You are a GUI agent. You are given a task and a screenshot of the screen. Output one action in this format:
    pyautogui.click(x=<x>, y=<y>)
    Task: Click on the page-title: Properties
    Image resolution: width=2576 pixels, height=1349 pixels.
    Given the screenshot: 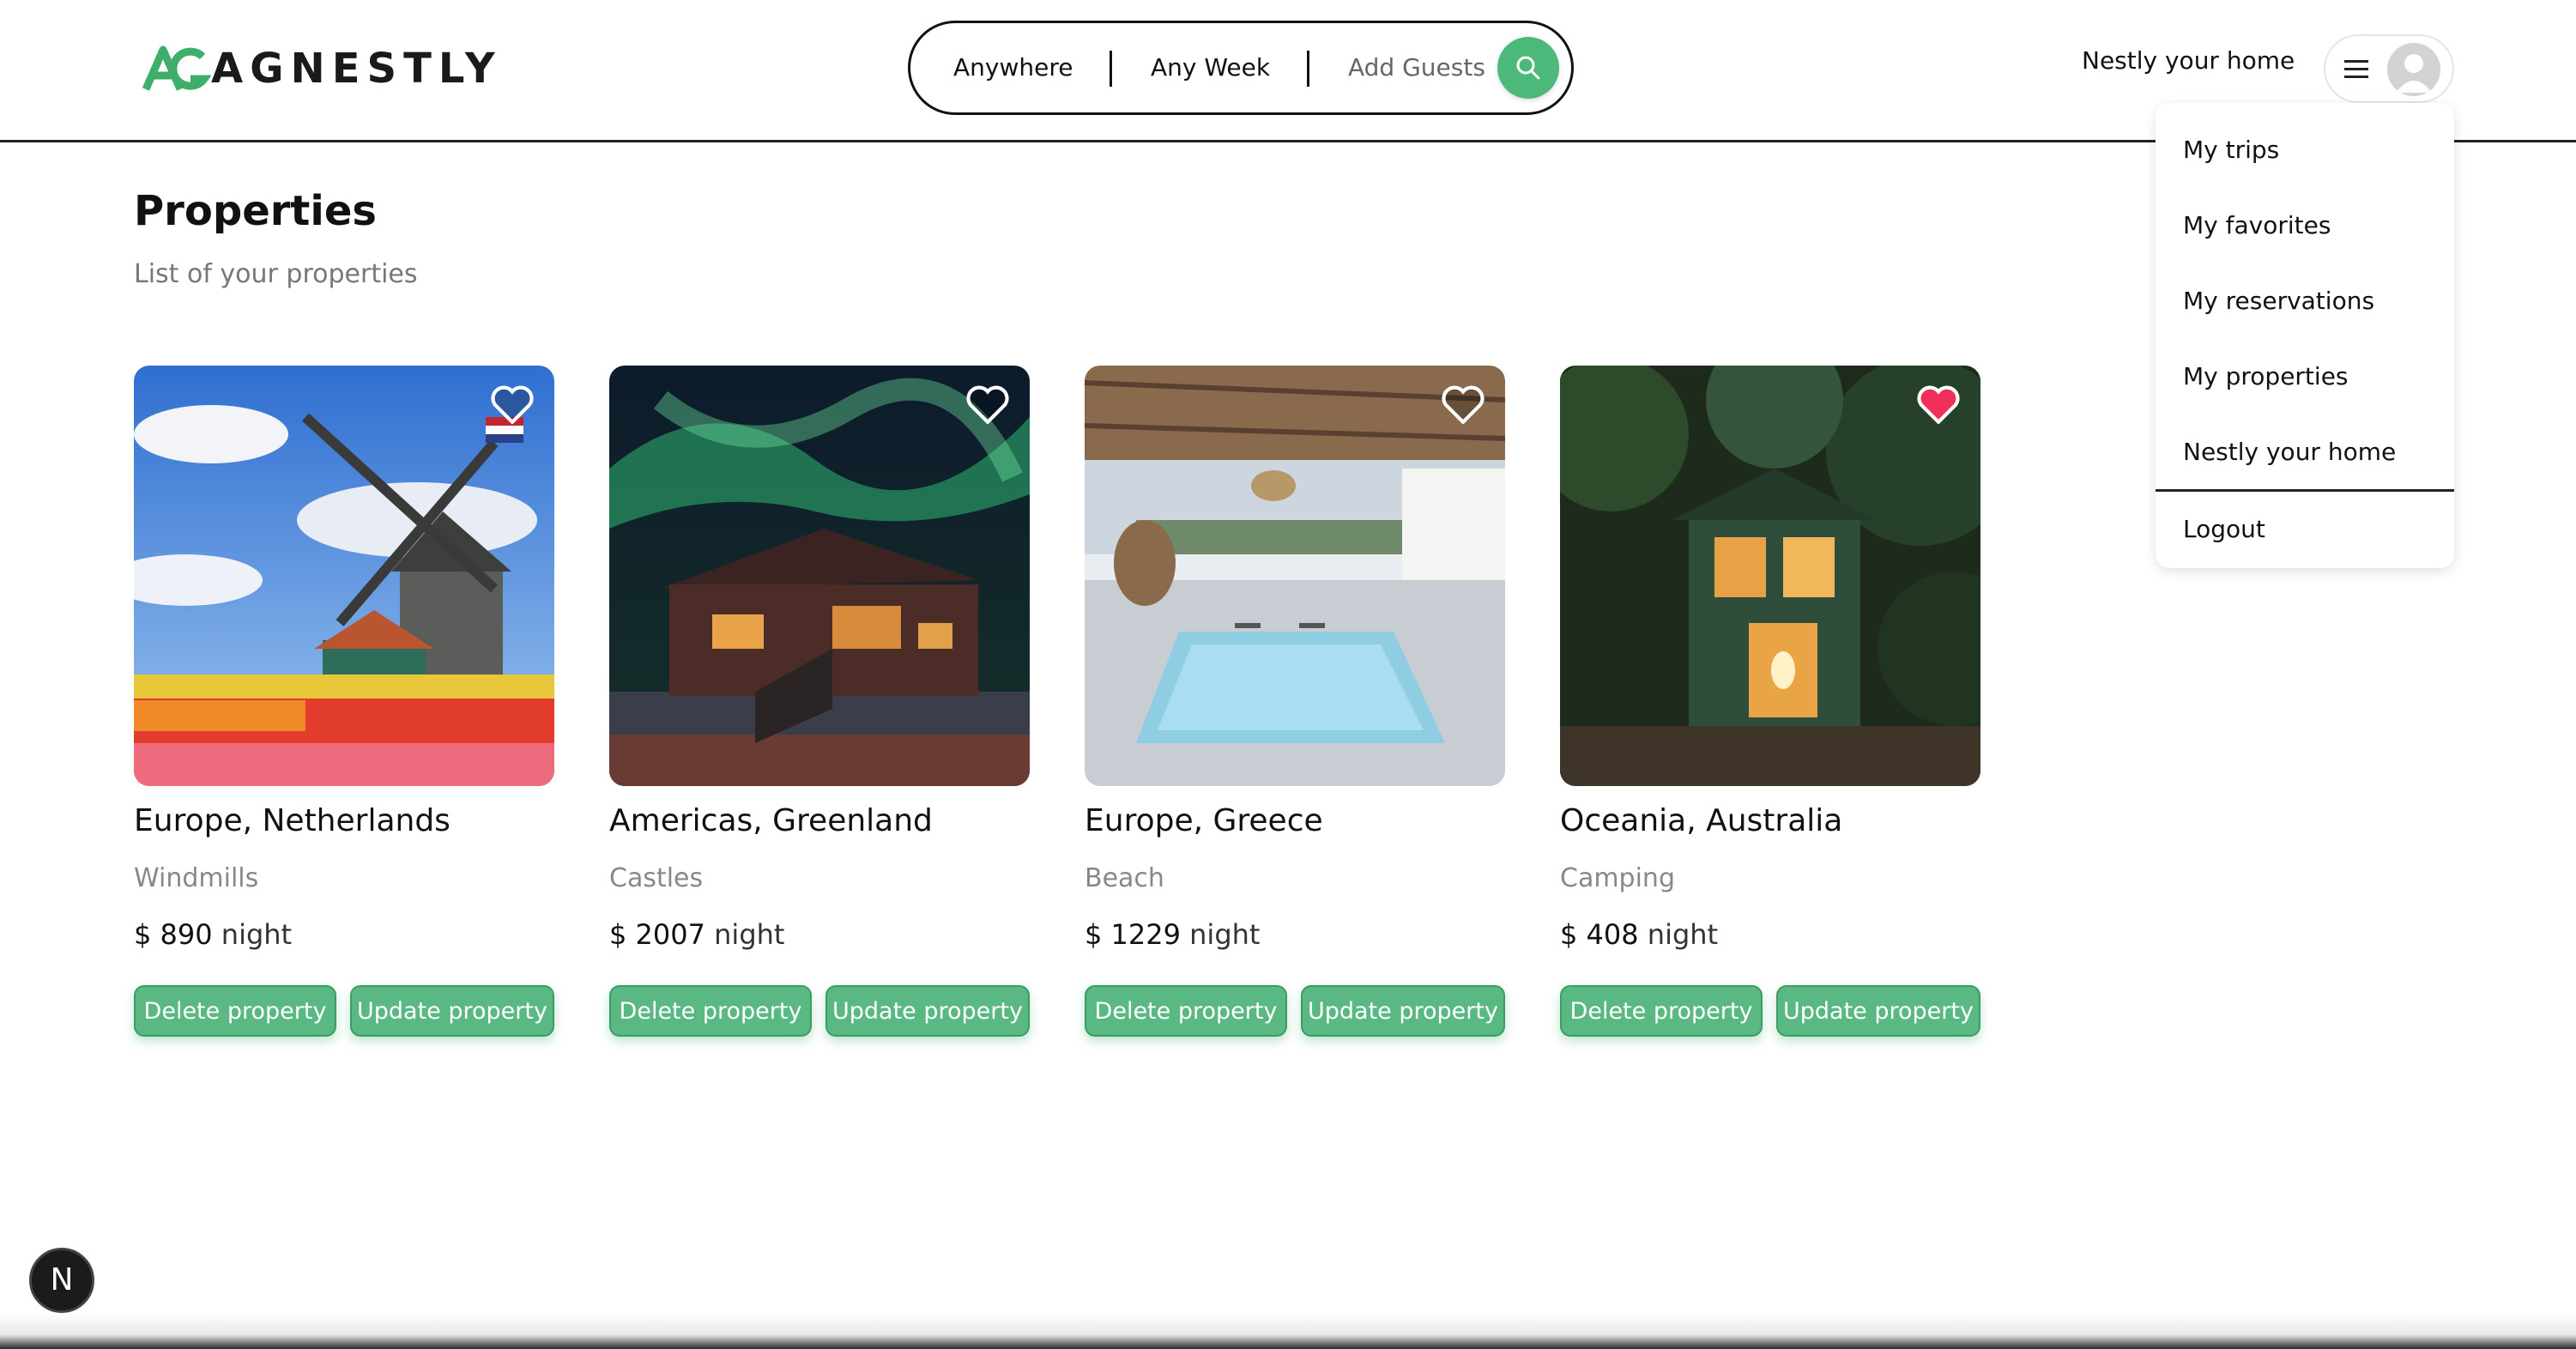 What is the action you would take?
    pyautogui.click(x=256, y=211)
    